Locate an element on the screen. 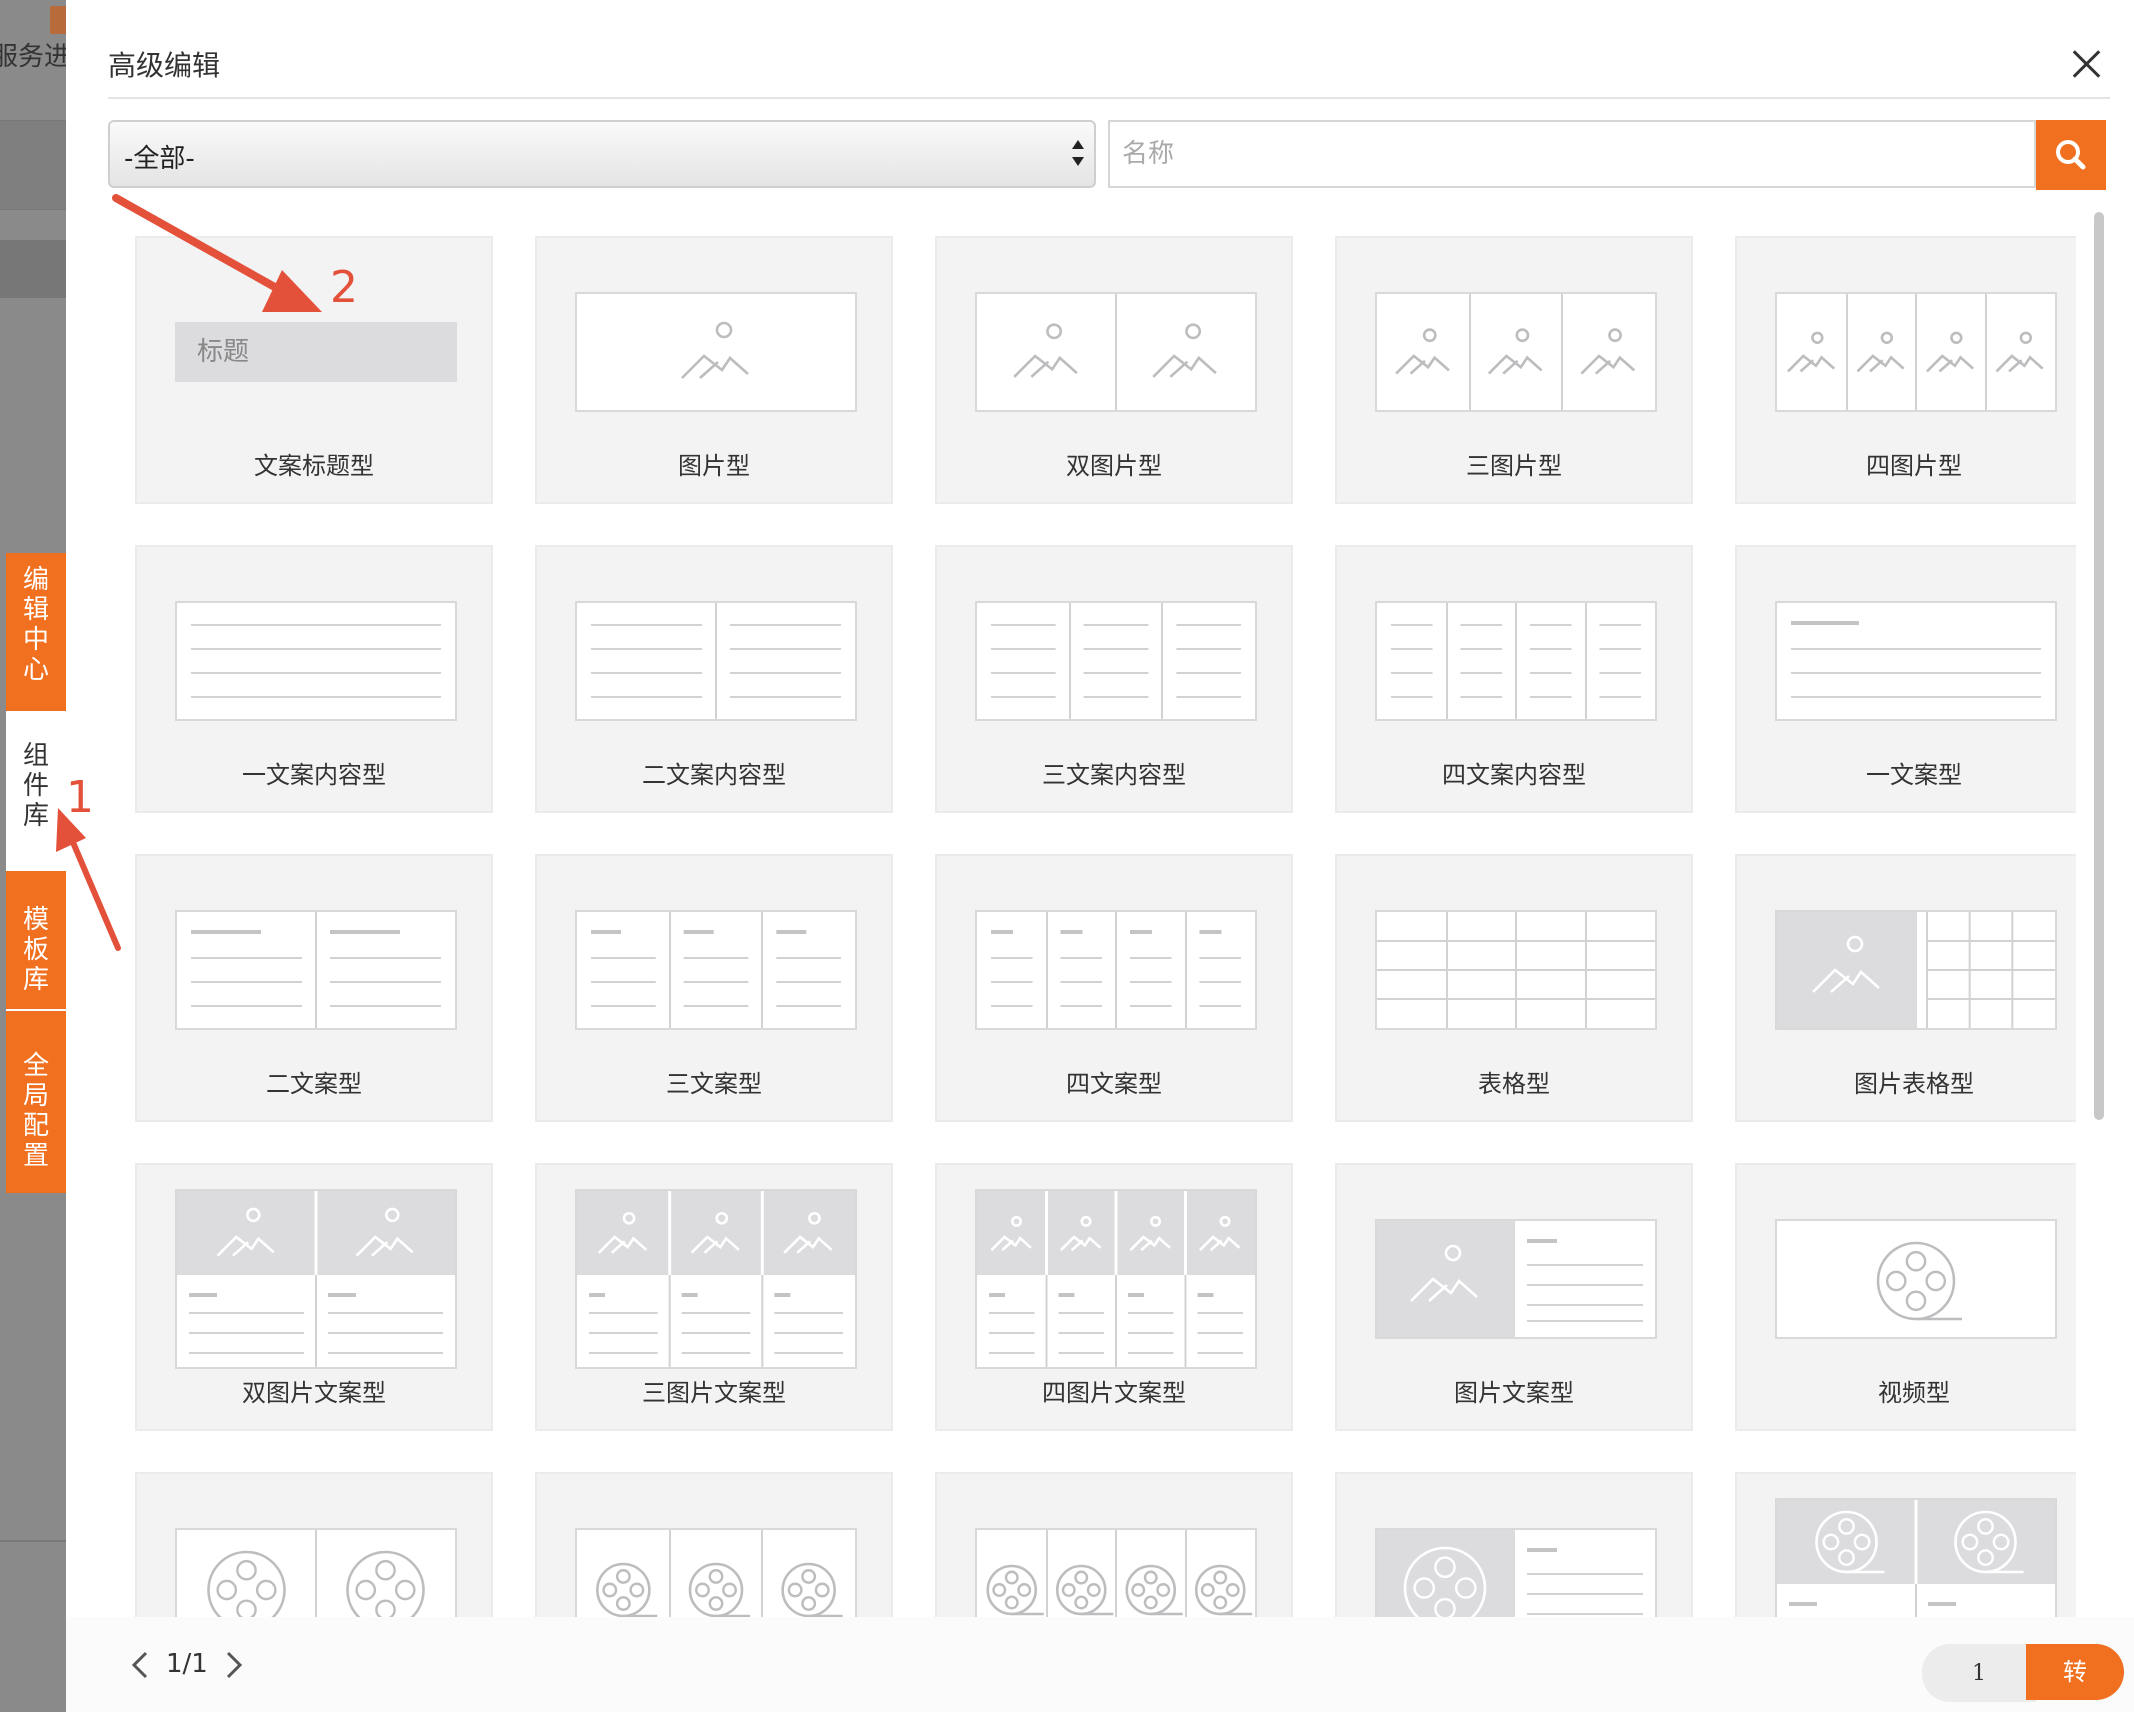  page-indicator: 1/1 is located at coordinates (187, 1664).